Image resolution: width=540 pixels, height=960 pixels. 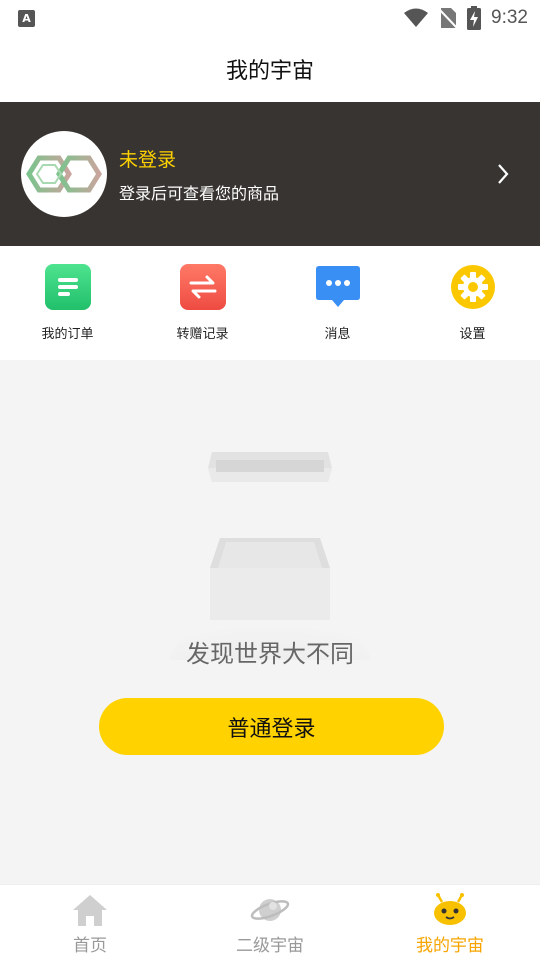 I want to click on transfer-icon, so click(x=202, y=287).